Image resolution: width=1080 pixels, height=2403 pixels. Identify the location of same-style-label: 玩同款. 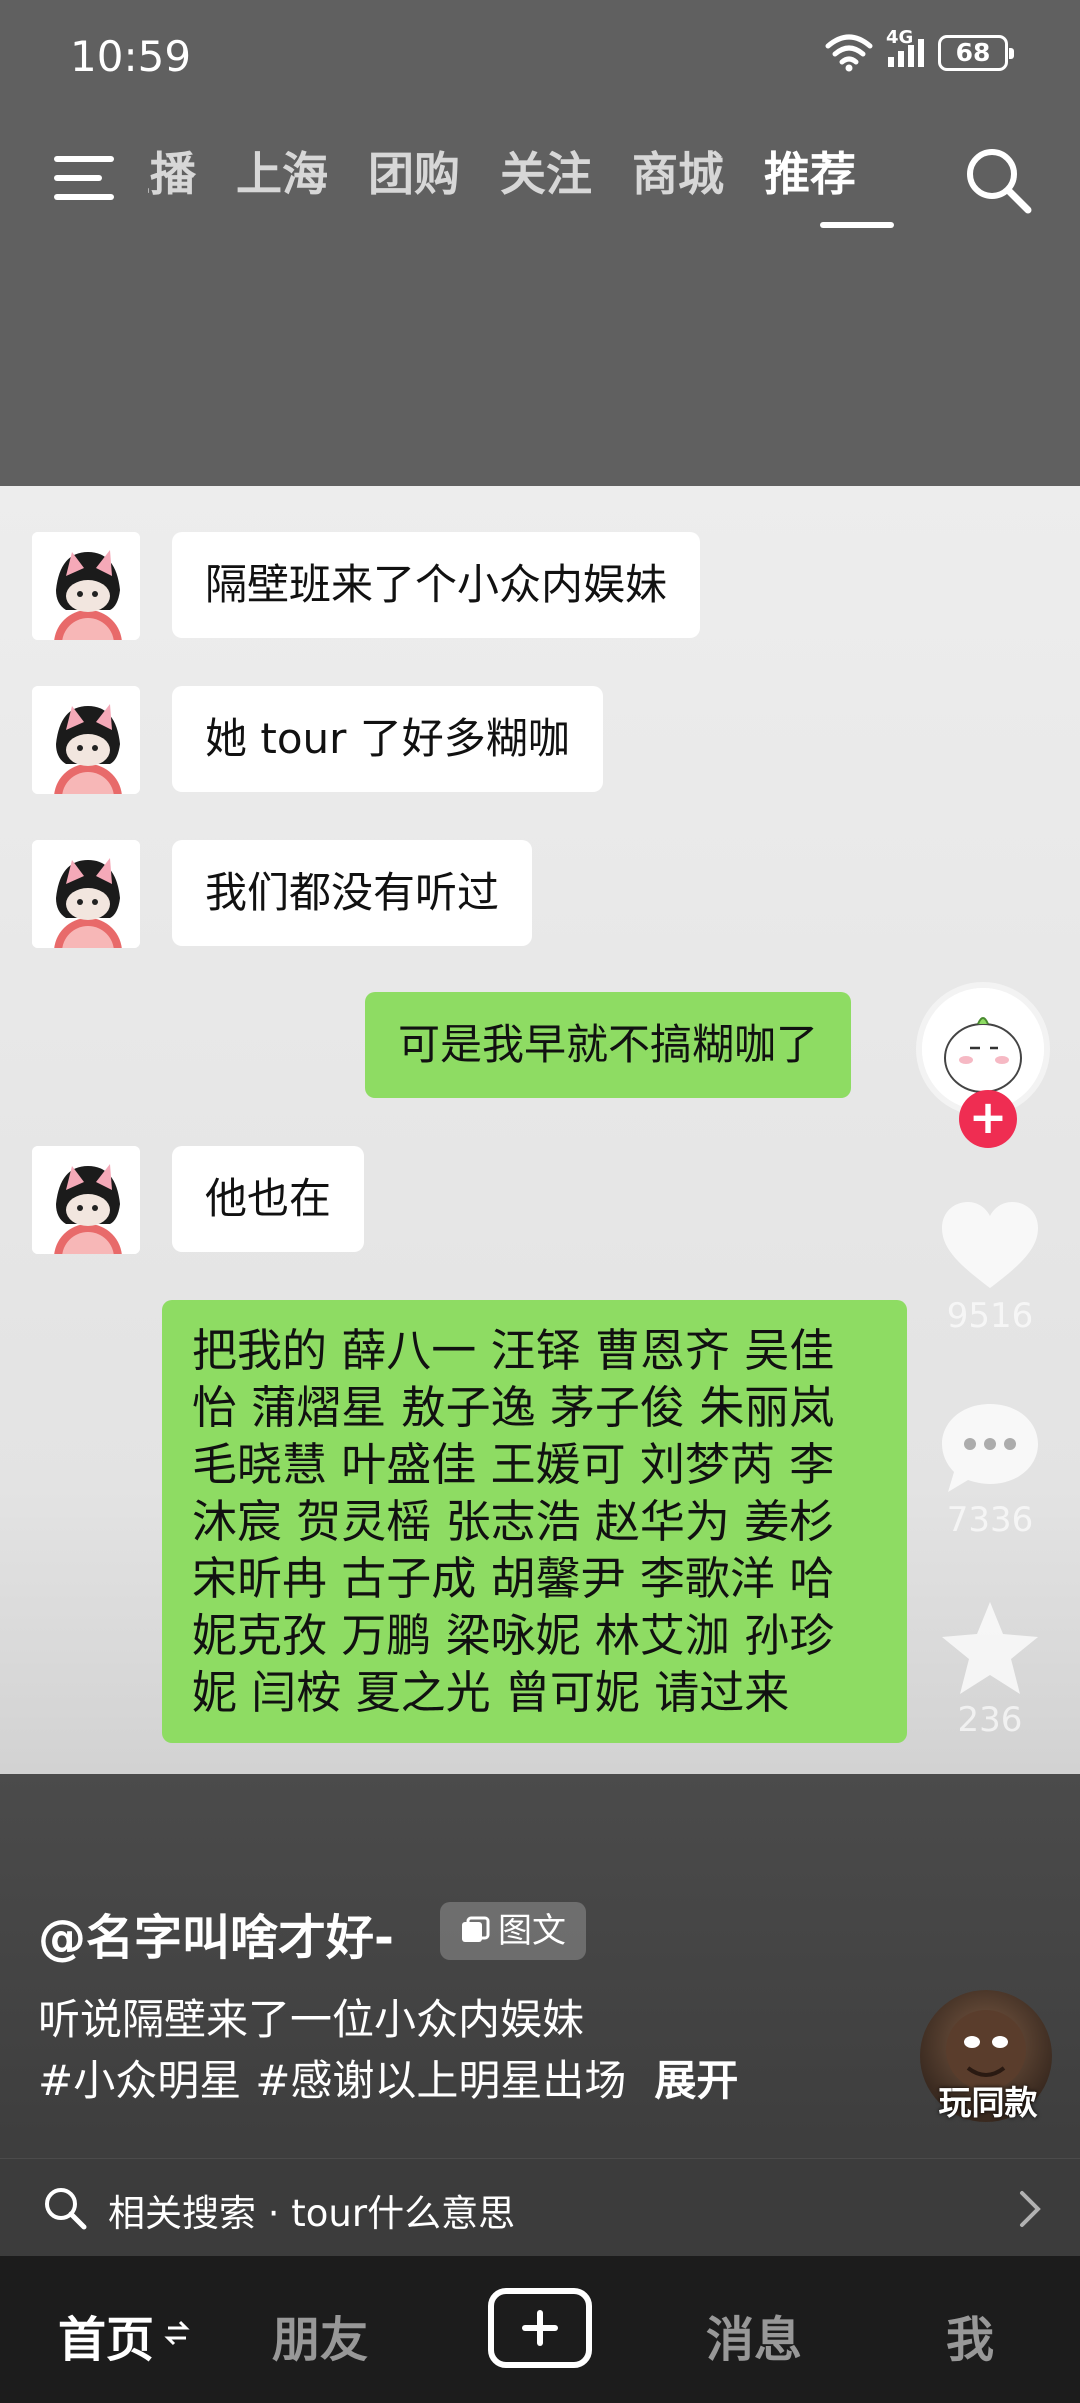
(988, 2100).